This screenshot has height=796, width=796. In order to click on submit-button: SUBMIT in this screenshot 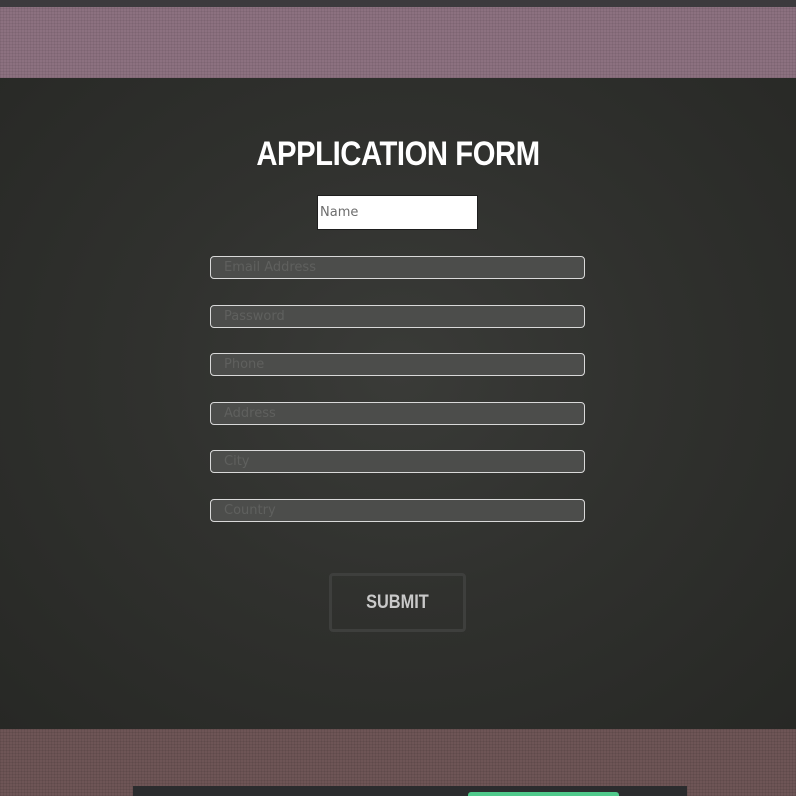, I will do `click(397, 602)`.